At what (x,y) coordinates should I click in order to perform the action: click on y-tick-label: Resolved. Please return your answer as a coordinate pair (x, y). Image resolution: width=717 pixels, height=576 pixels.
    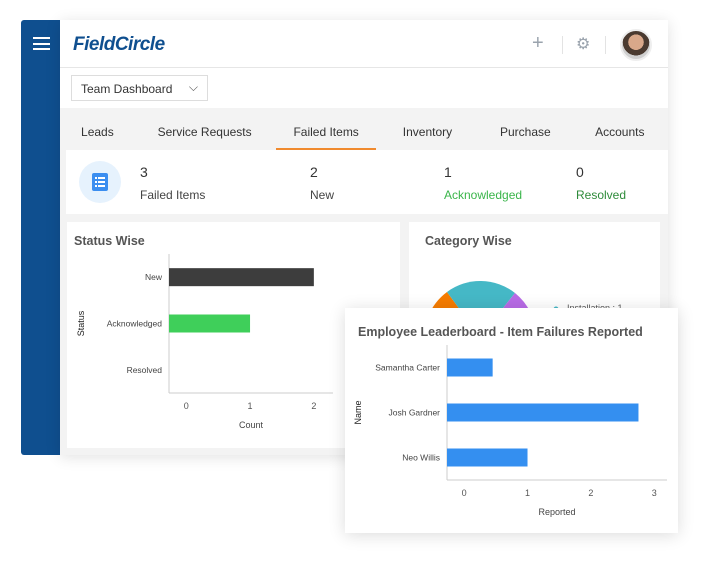
    Looking at the image, I should click on (145, 370).